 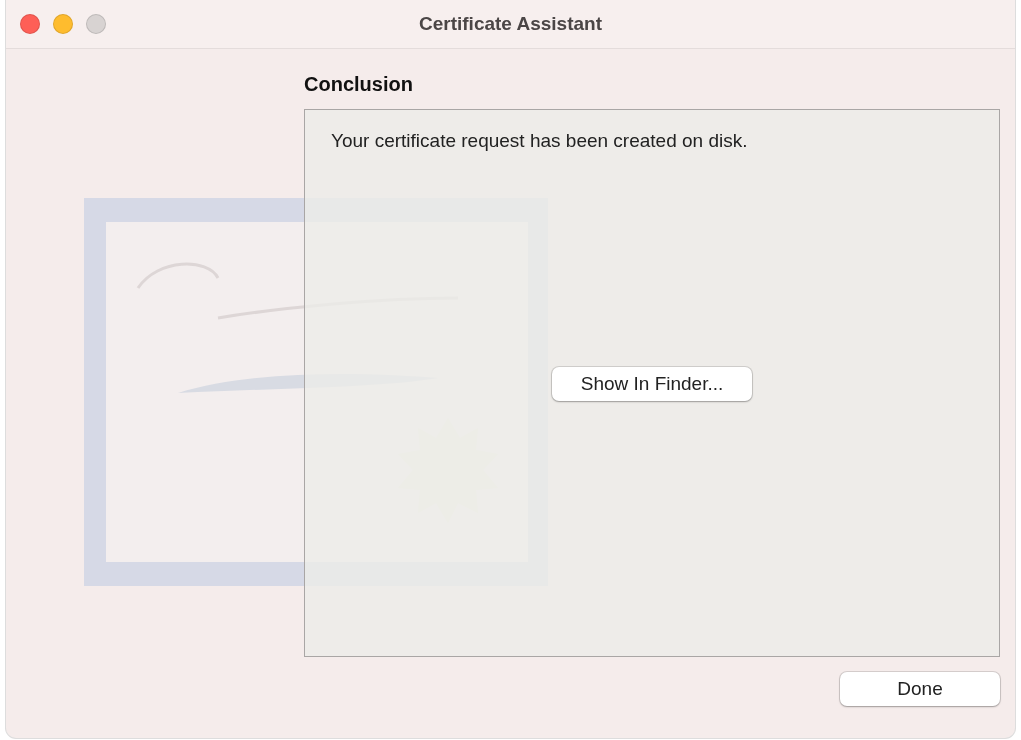 I want to click on done-button: Done, so click(x=920, y=689).